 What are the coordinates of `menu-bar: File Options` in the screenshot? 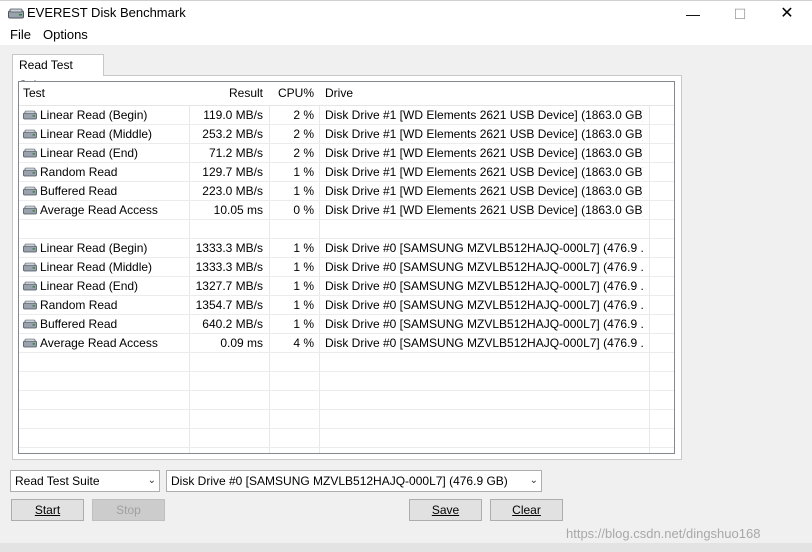 It's located at (406, 35).